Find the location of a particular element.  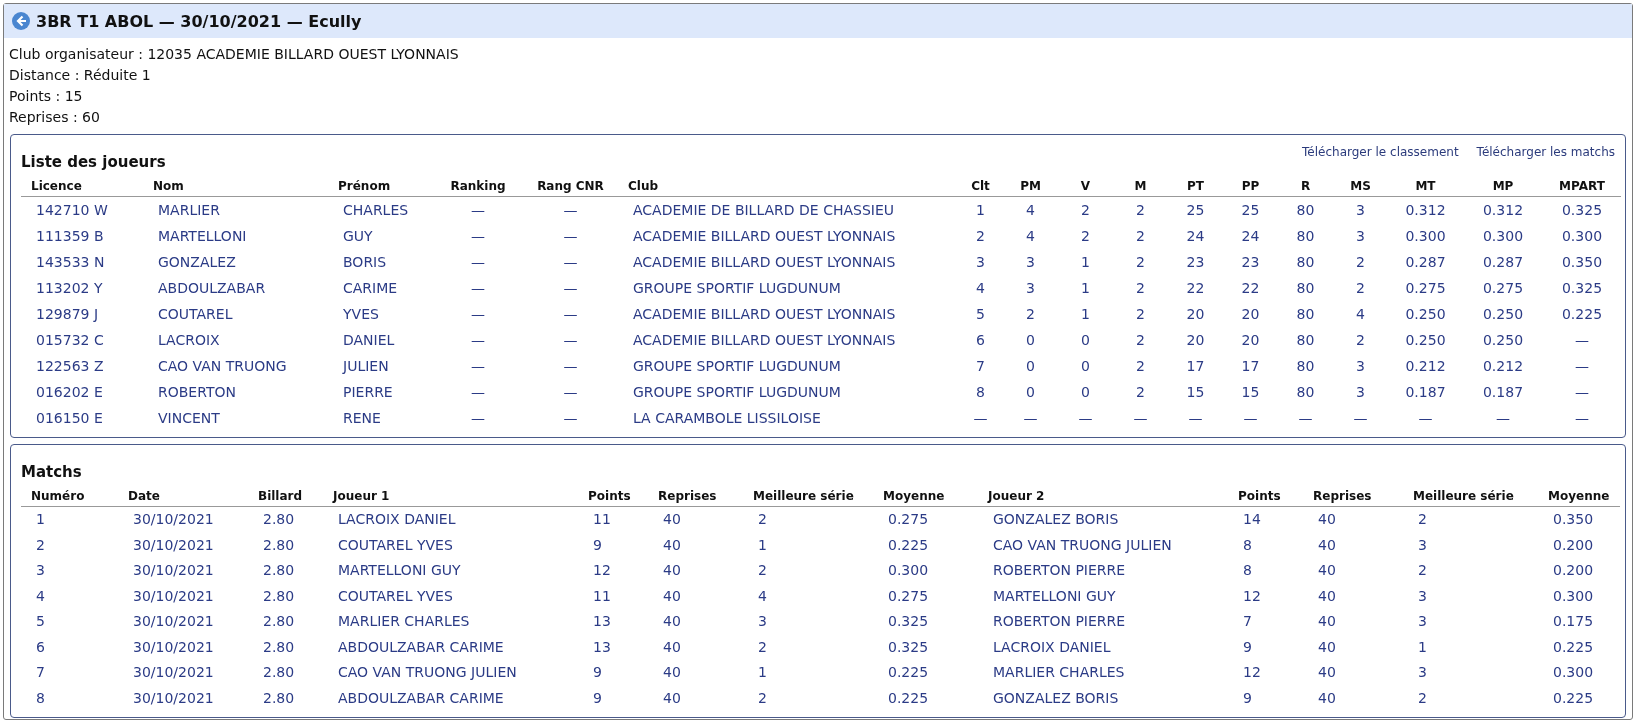

table-cell-text: RENE is located at coordinates (362, 418).